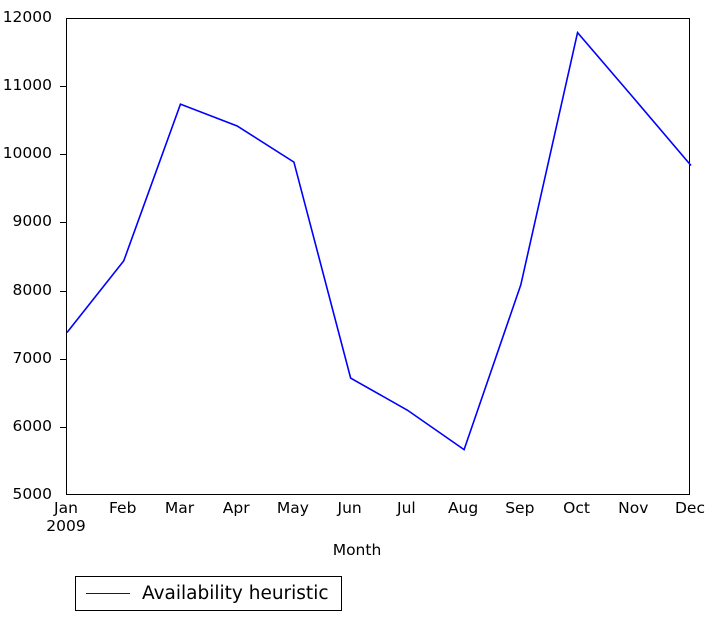 The height and width of the screenshot is (621, 714). Describe the element at coordinates (406, 508) in the screenshot. I see `x-axis-tick-label: Jul` at that location.